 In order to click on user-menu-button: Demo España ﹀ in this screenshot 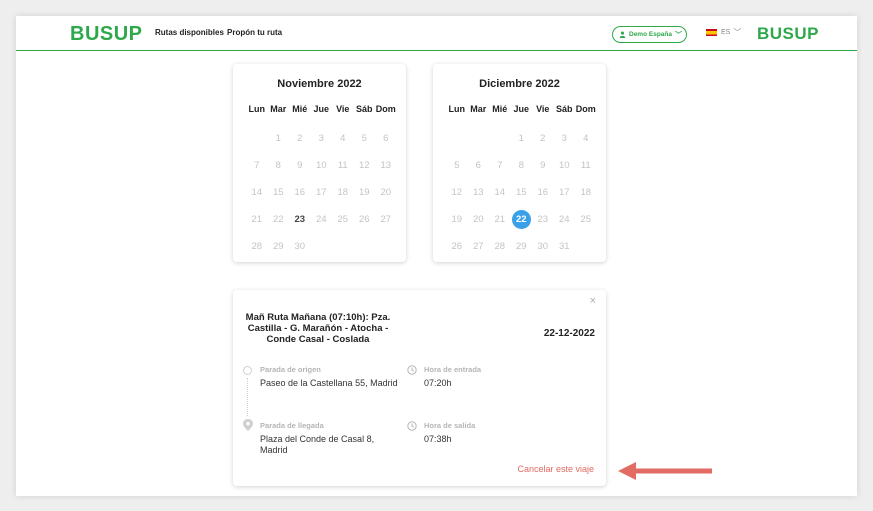, I will do `click(649, 34)`.